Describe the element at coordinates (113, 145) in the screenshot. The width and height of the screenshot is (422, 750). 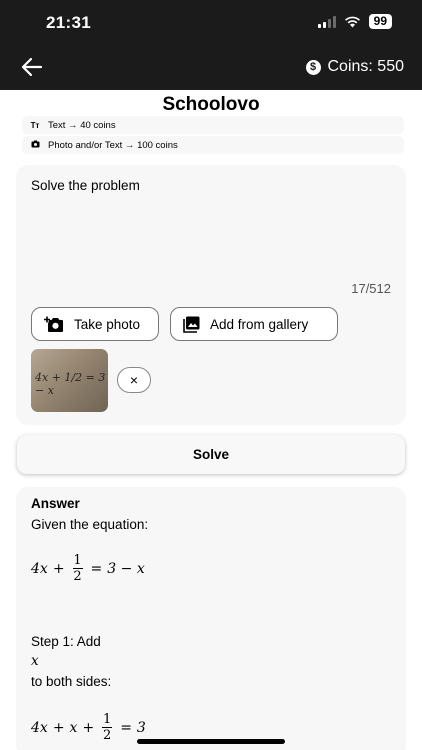
I see `pricing-photo-label: Photo and/or Text → 100 coins` at that location.